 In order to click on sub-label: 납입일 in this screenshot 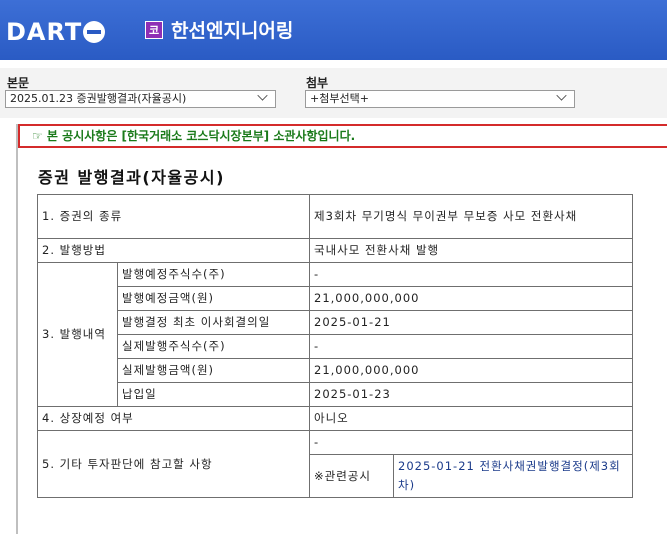, I will do `click(213, 394)`.